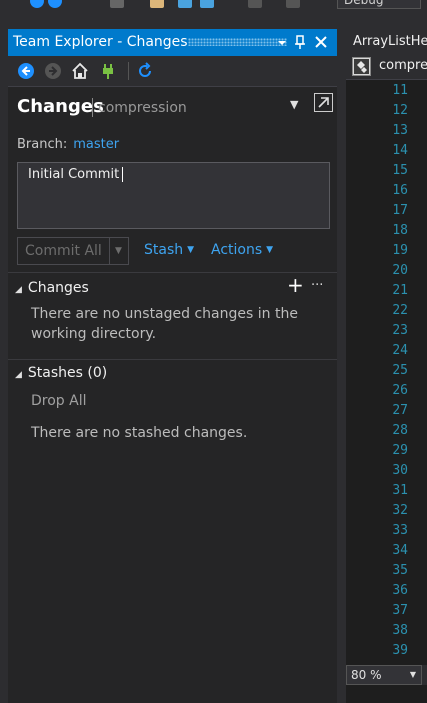  What do you see at coordinates (109, 251) in the screenshot?
I see `split-divider` at bounding box center [109, 251].